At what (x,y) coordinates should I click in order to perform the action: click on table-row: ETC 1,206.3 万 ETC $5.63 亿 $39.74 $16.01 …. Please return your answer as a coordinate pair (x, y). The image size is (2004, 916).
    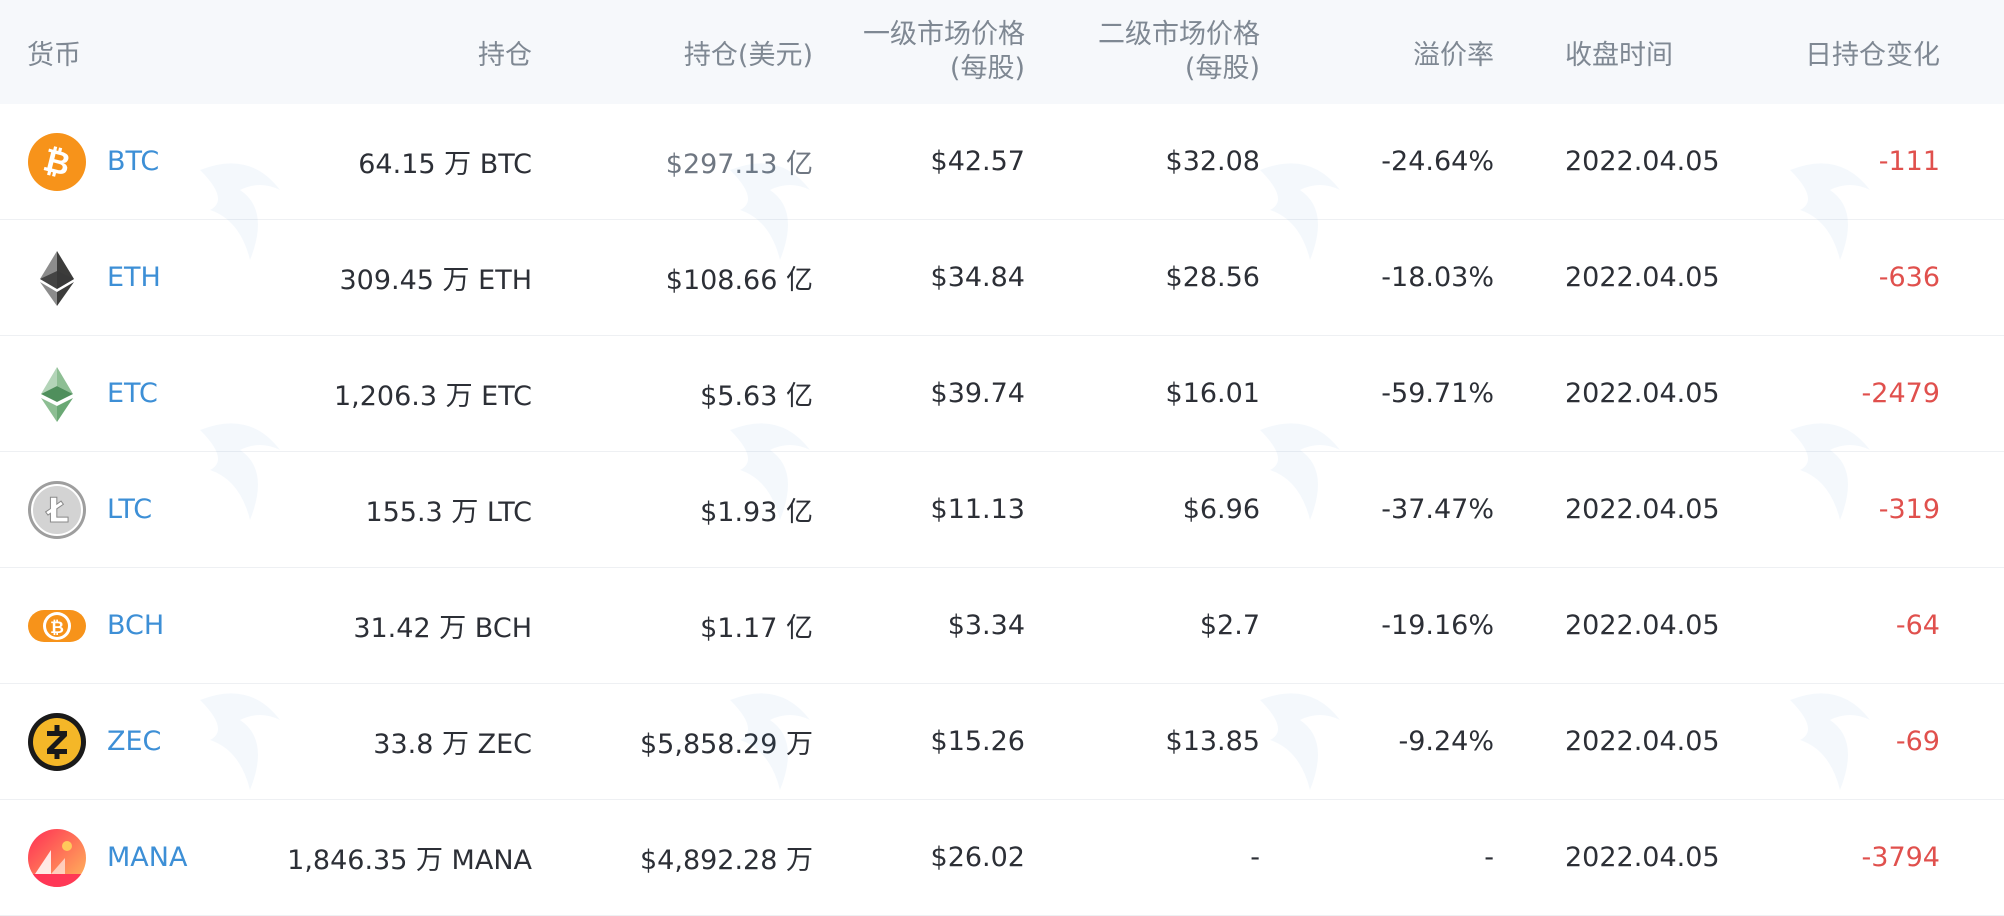
    Looking at the image, I should click on (1002, 394).